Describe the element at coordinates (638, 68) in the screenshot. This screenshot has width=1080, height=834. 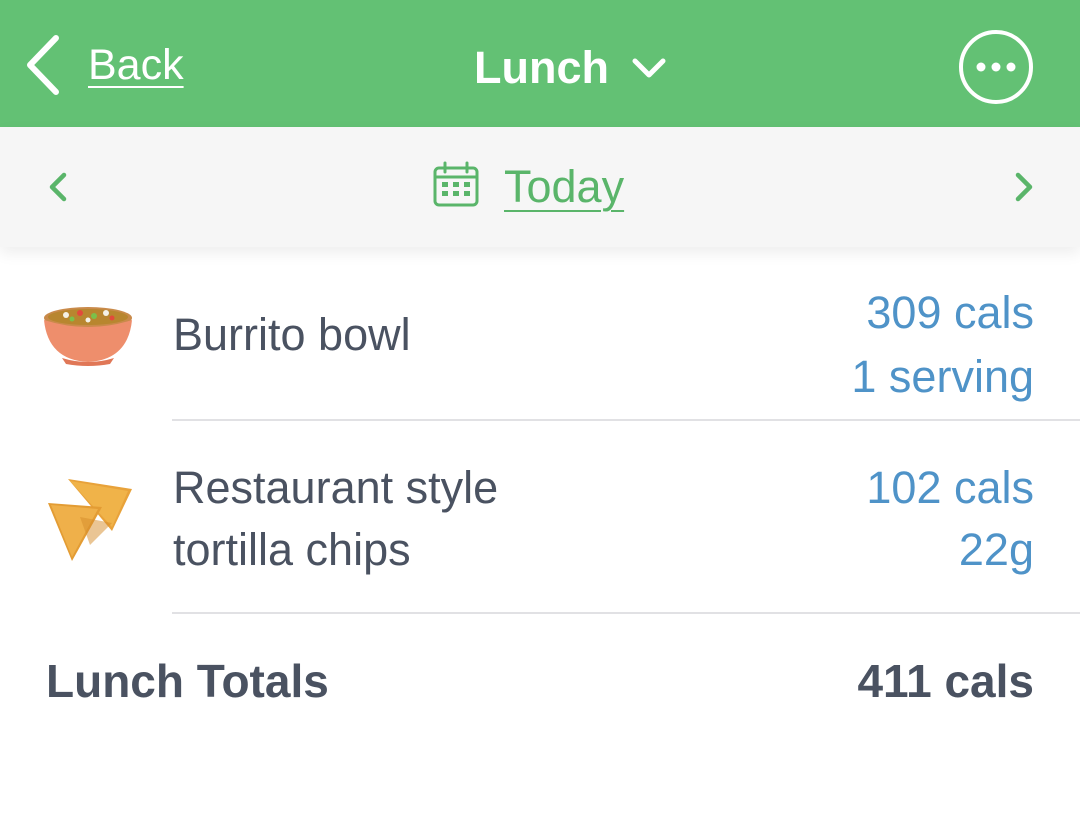
I see `chevron-down-icon` at that location.